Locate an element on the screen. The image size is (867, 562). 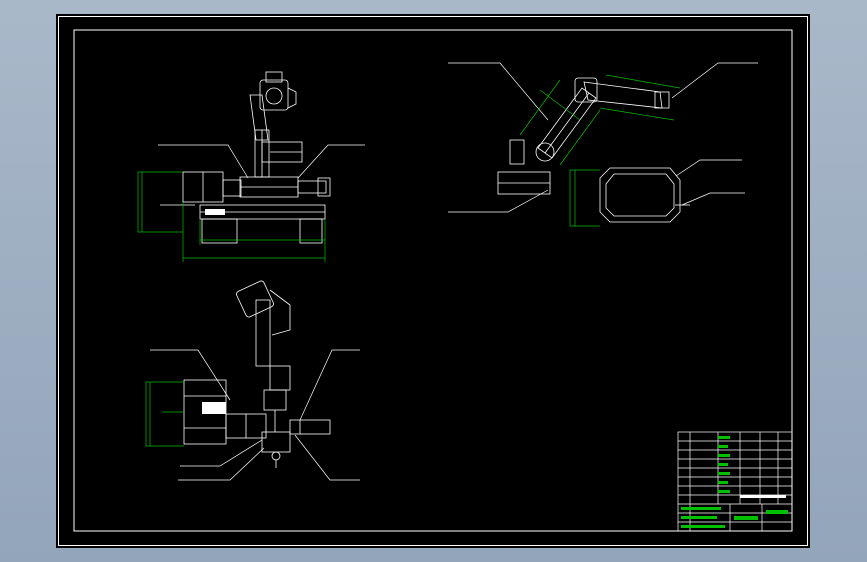
isometric-view is located at coordinates (603, 142).